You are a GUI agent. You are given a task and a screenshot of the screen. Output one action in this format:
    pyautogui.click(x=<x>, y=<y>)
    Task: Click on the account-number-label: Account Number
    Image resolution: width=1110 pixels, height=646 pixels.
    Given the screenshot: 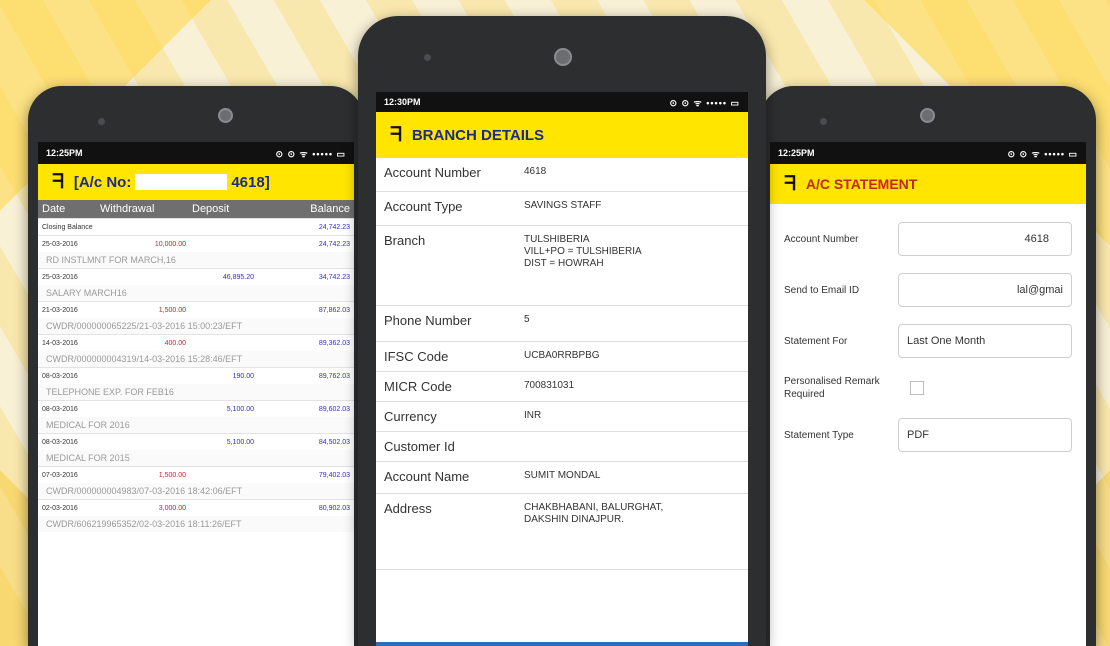 What is the action you would take?
    pyautogui.click(x=821, y=239)
    